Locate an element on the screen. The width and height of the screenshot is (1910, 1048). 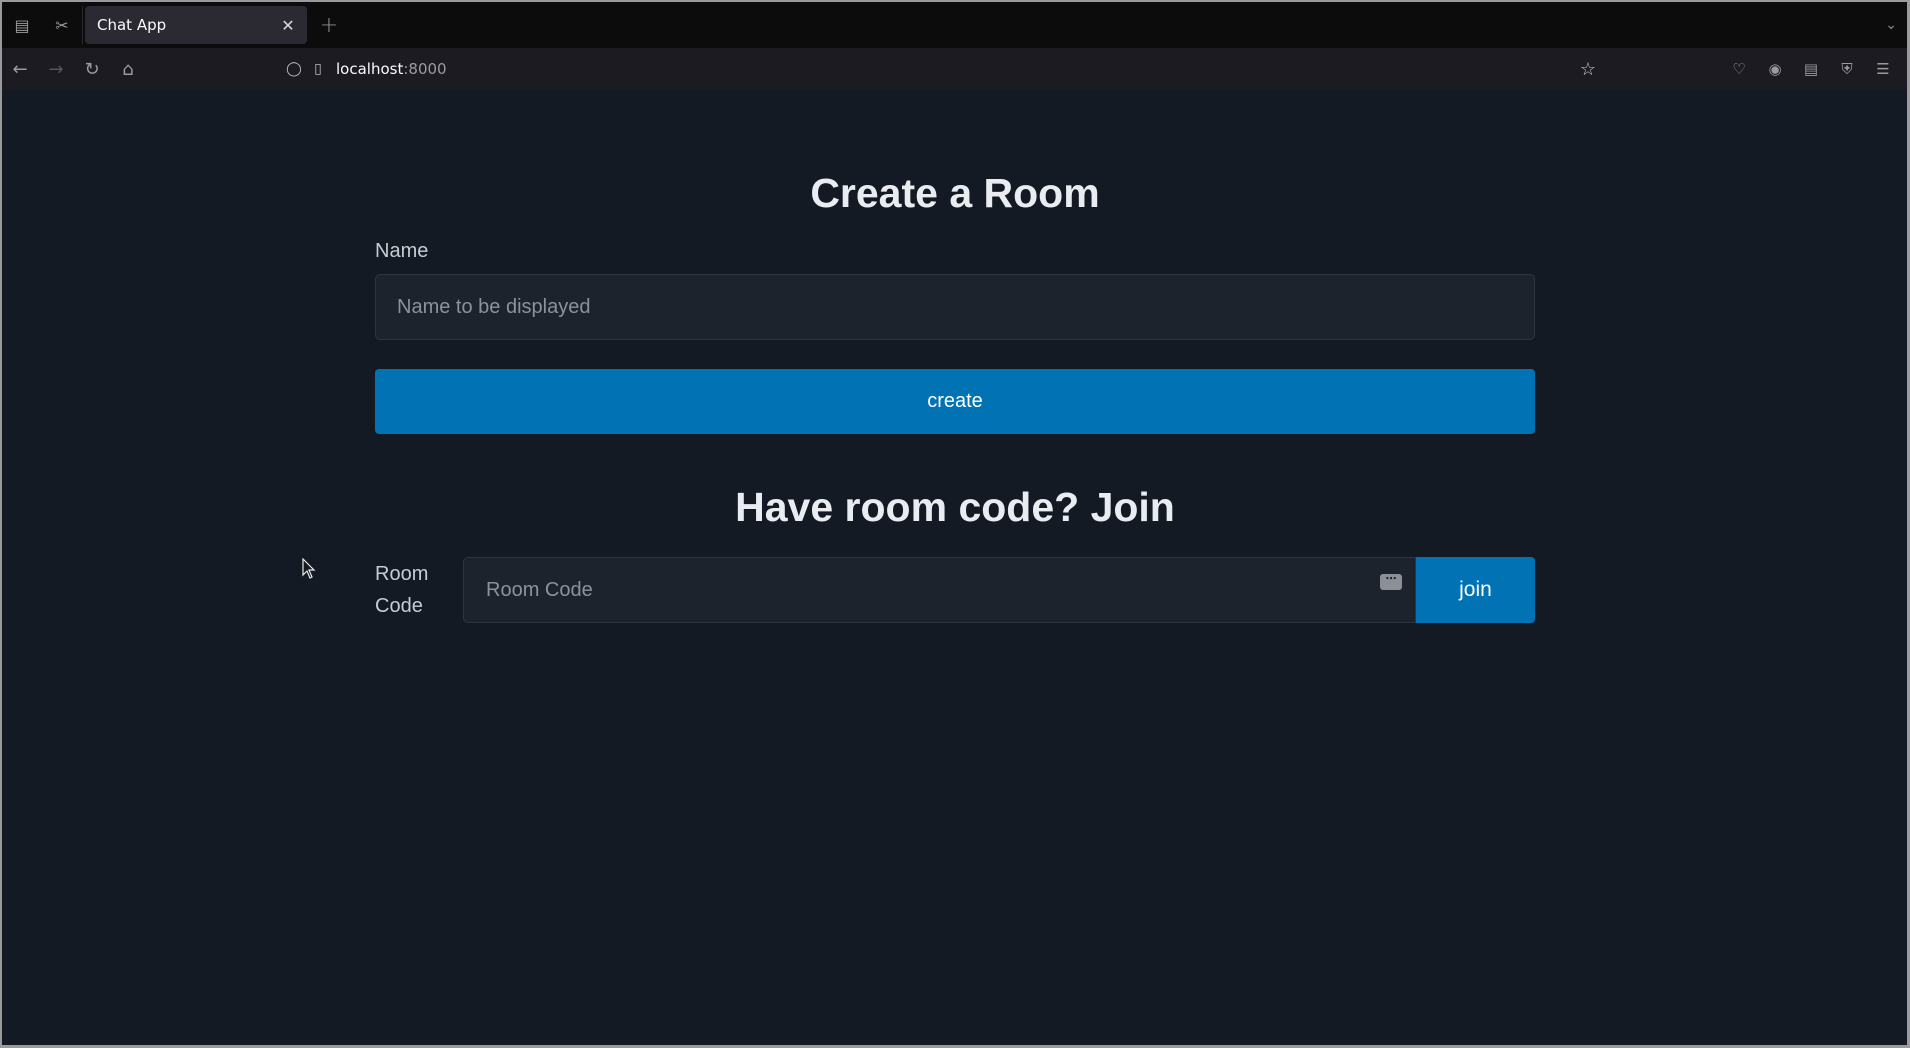
url-bar: ◯ ▯ localhost:8000 ☆ is located at coordinates (938, 69).